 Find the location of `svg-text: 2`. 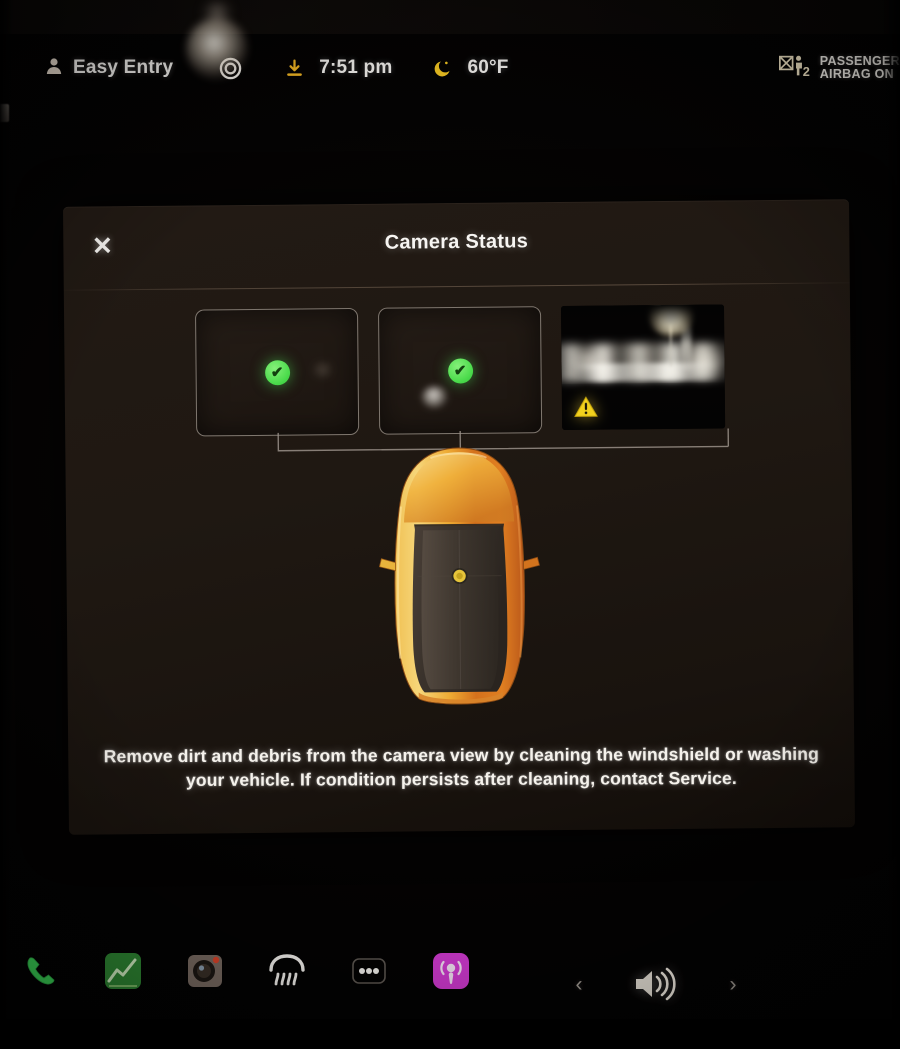

svg-text: 2 is located at coordinates (806, 71).